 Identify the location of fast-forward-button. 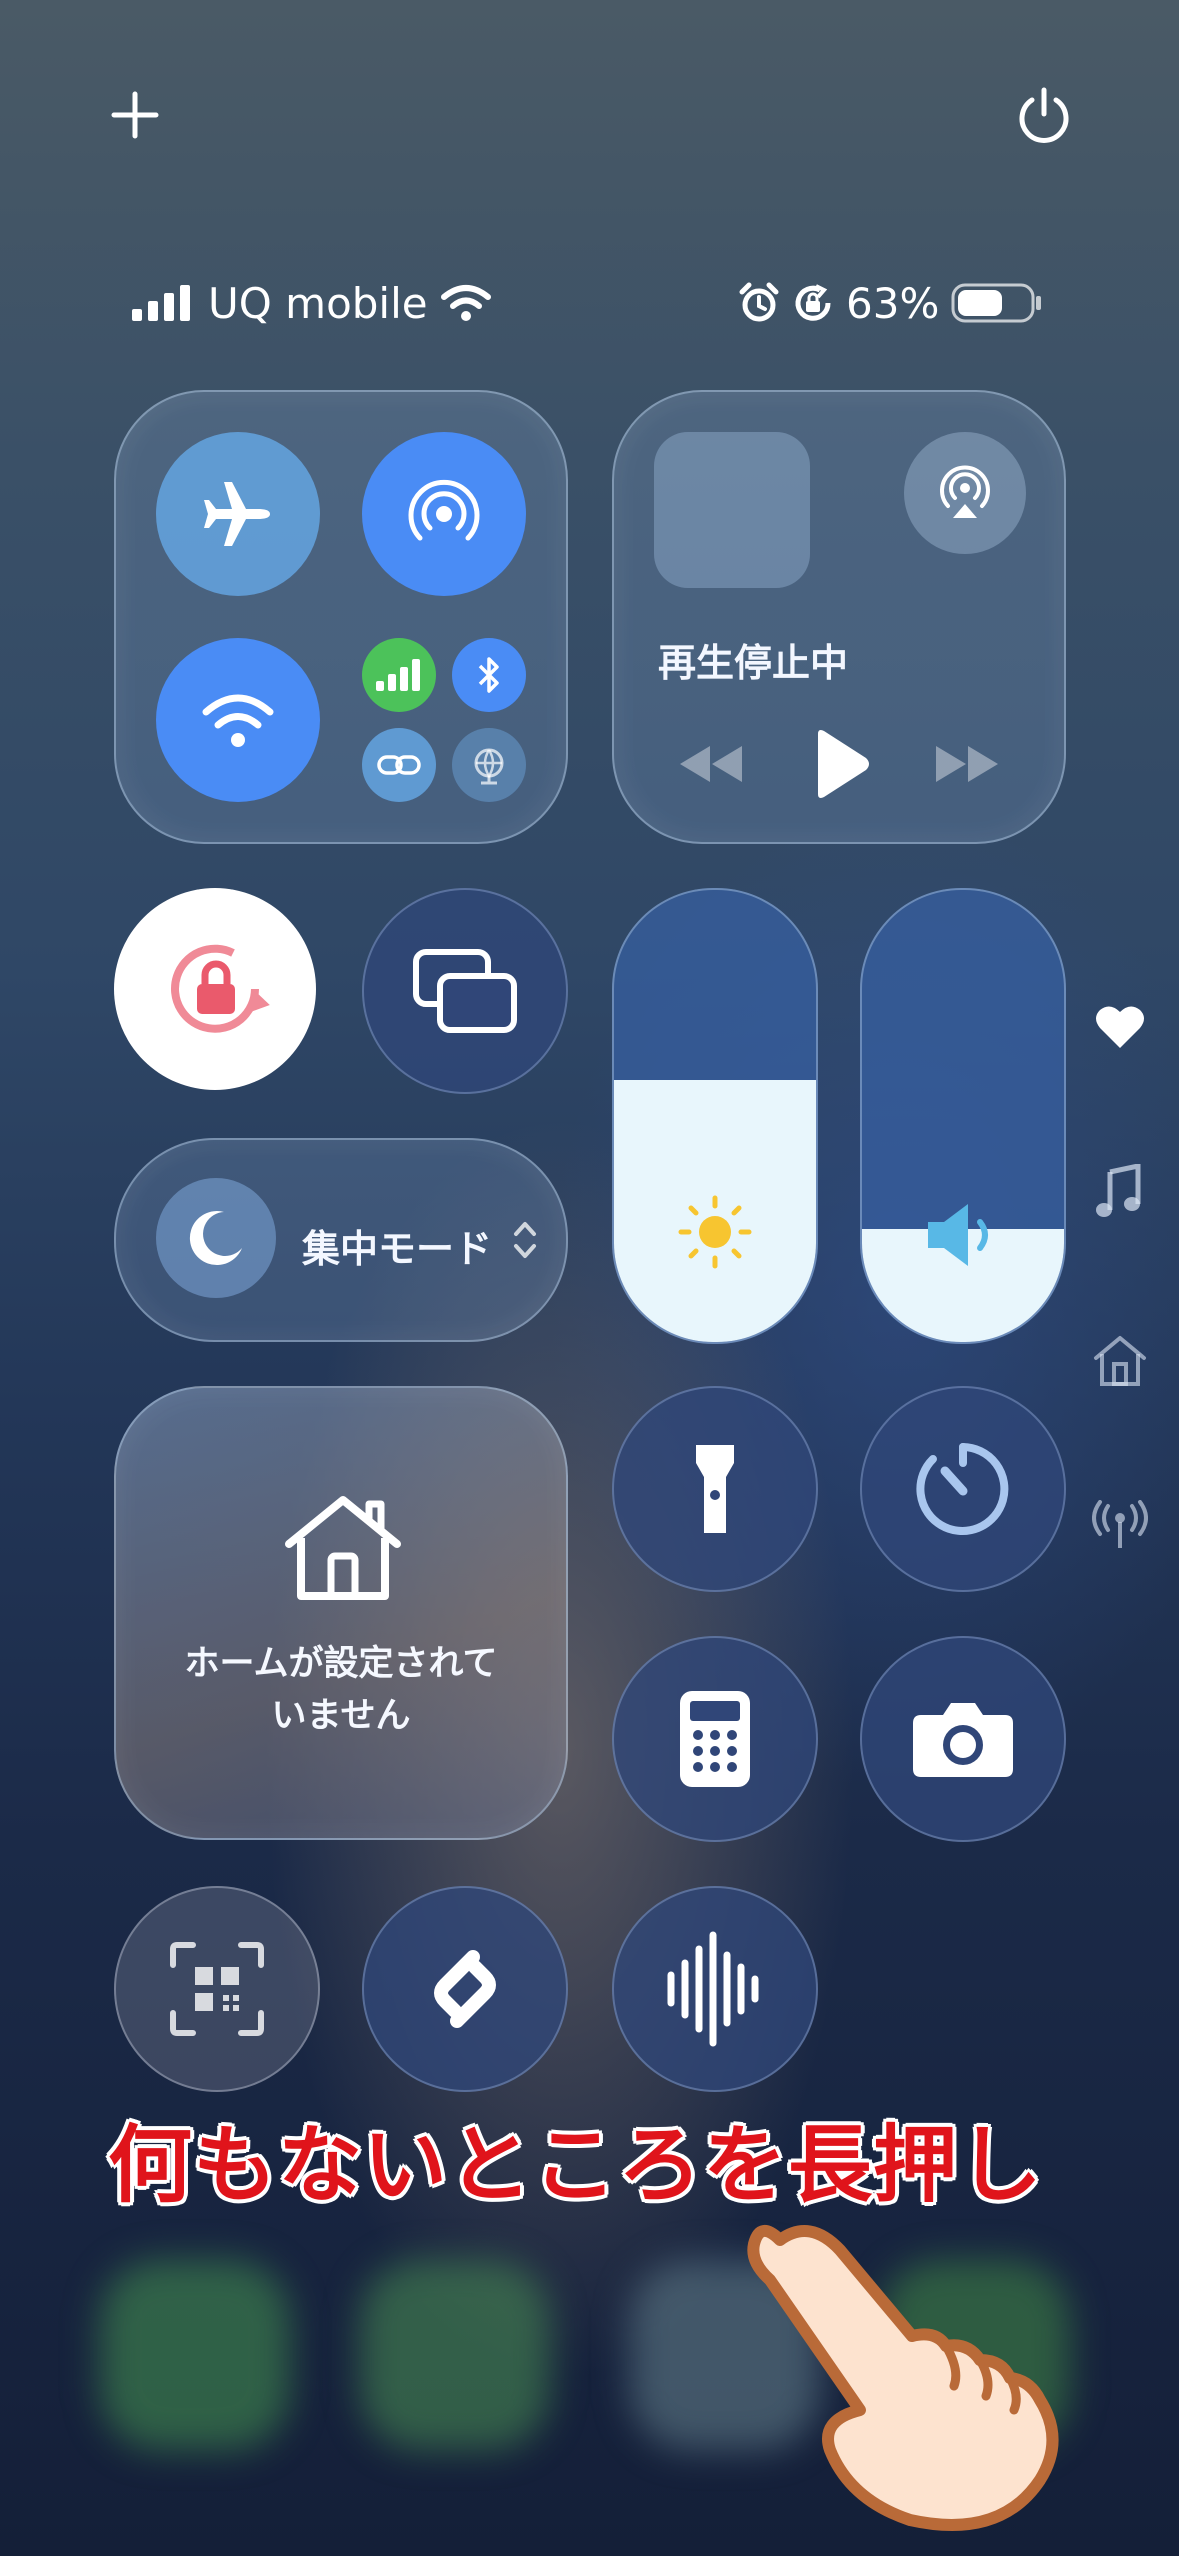
(967, 764).